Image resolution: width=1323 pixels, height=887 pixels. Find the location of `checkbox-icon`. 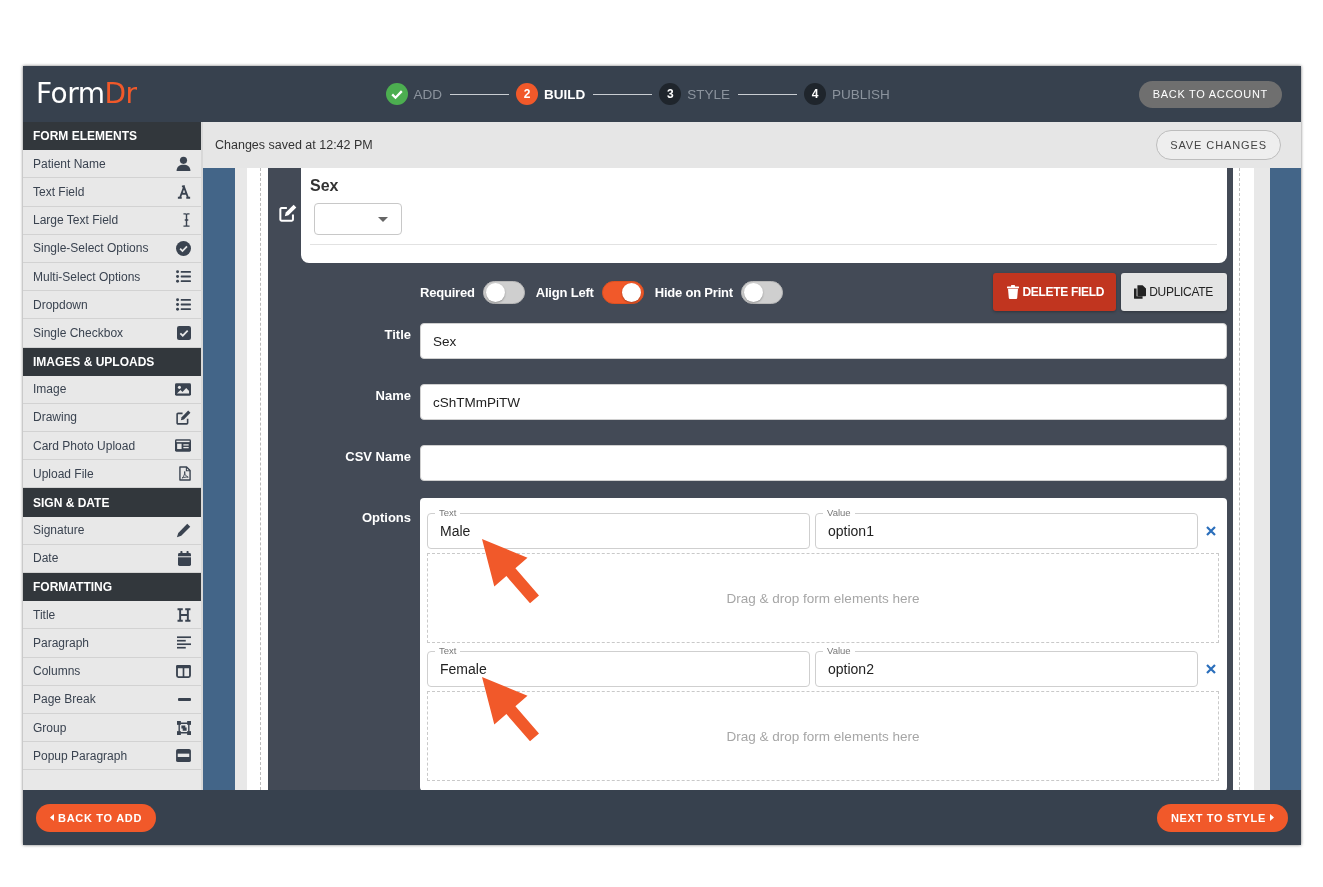

checkbox-icon is located at coordinates (184, 332).